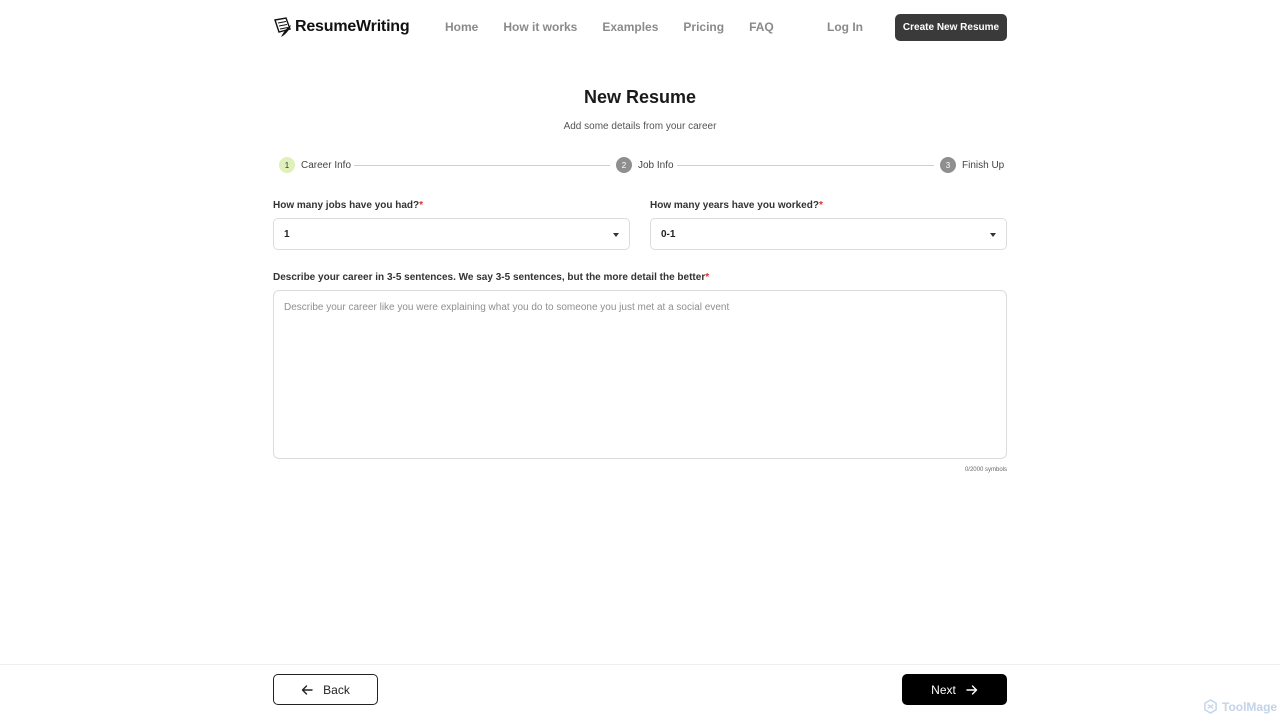 The height and width of the screenshot is (720, 1280). I want to click on nav-faq: FAQ, so click(761, 27).